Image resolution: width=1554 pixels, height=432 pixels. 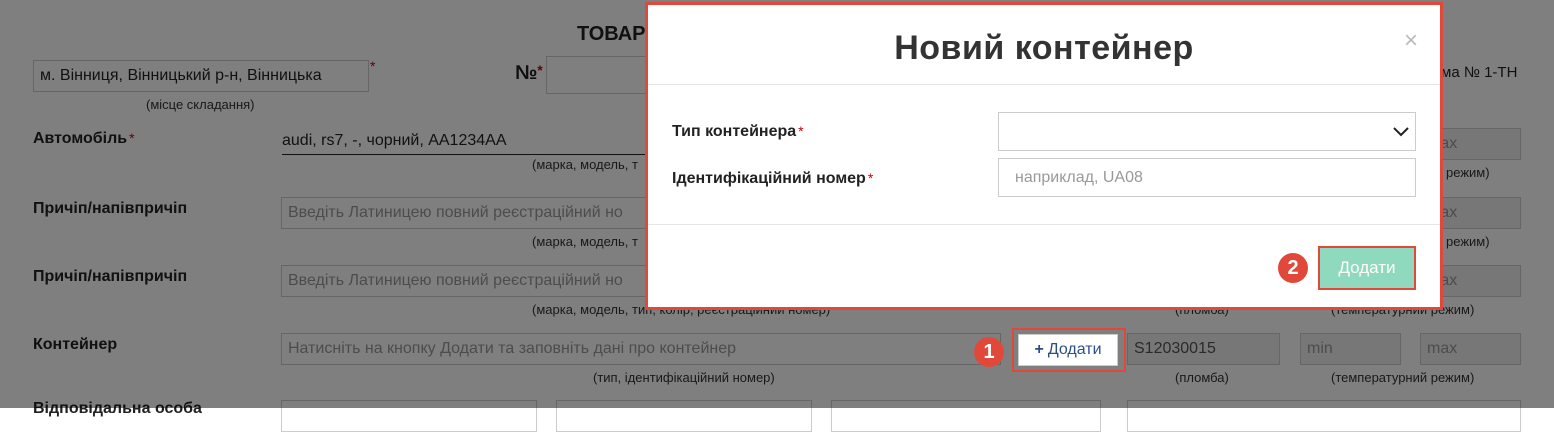 What do you see at coordinates (773, 178) in the screenshot?
I see `identification-number-label: Ідентифікаційний номер *` at bounding box center [773, 178].